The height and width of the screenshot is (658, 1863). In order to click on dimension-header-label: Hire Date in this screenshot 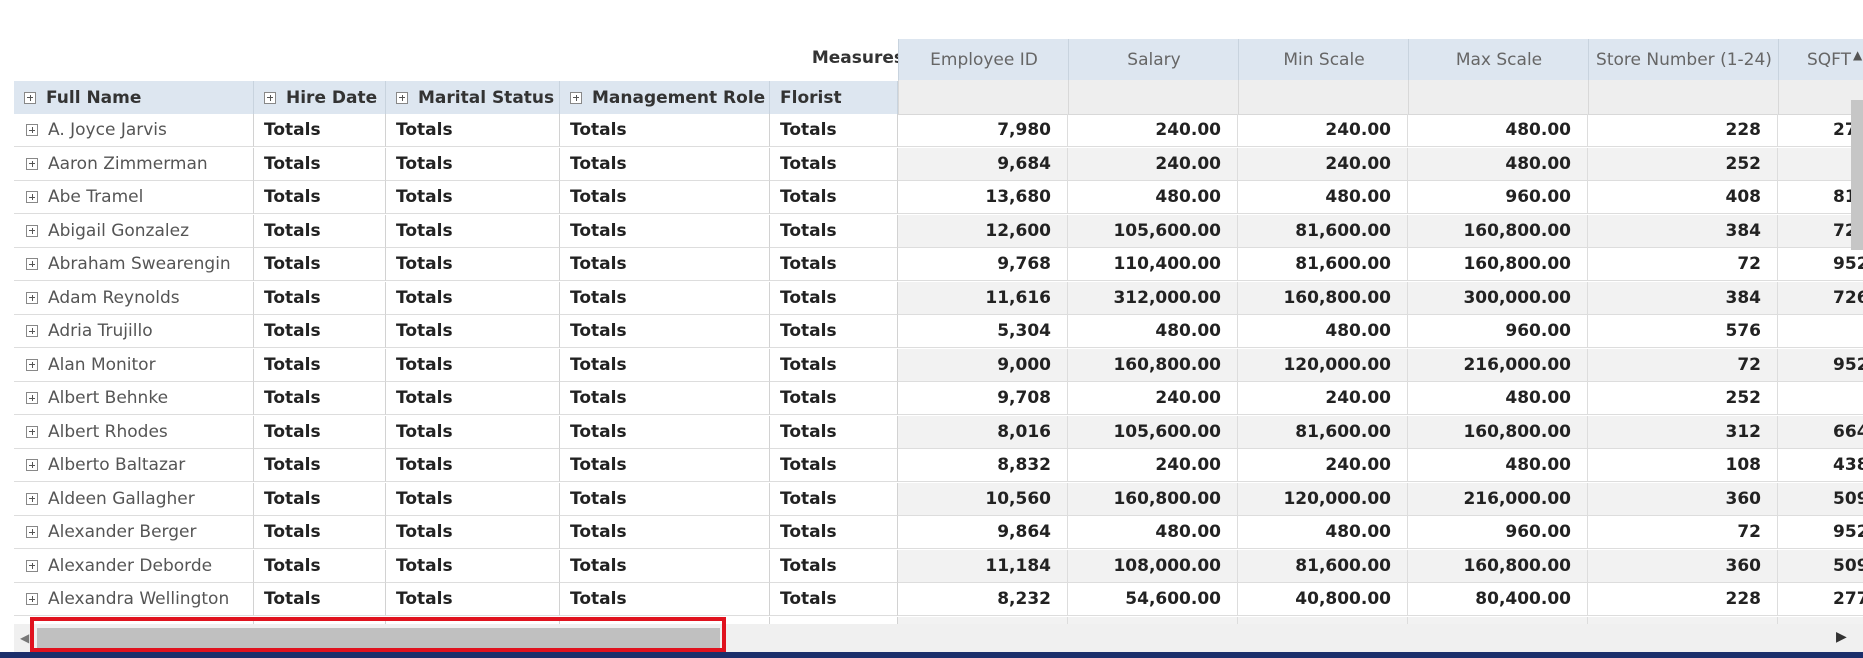, I will do `click(332, 97)`.